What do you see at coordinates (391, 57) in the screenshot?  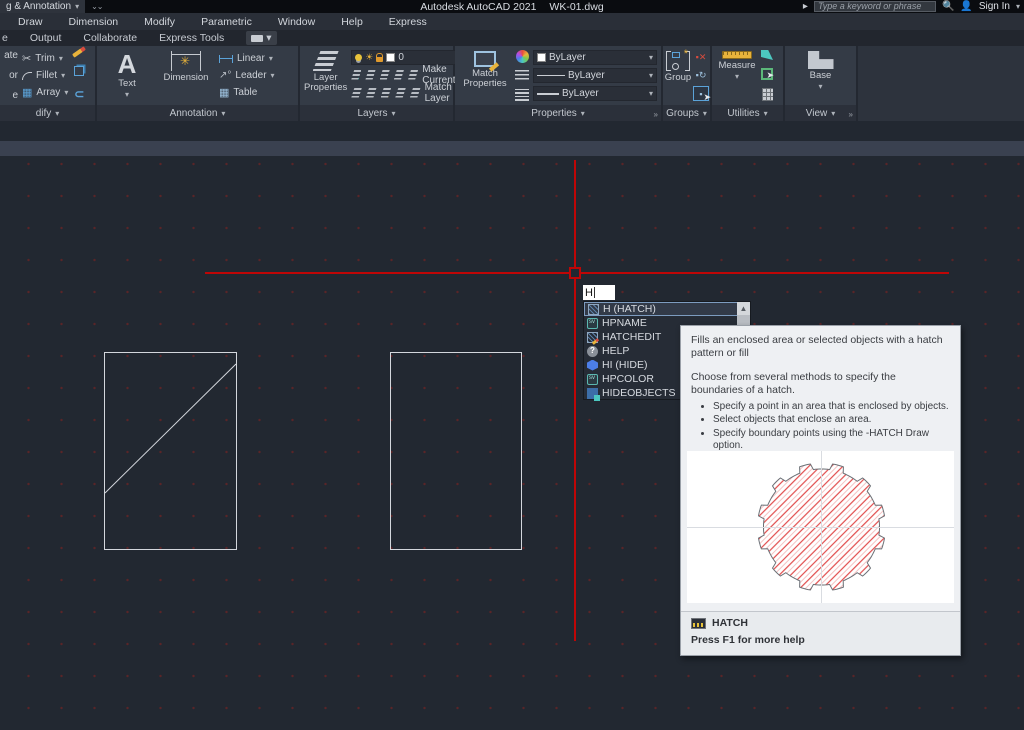 I see `layer-color-swatch` at bounding box center [391, 57].